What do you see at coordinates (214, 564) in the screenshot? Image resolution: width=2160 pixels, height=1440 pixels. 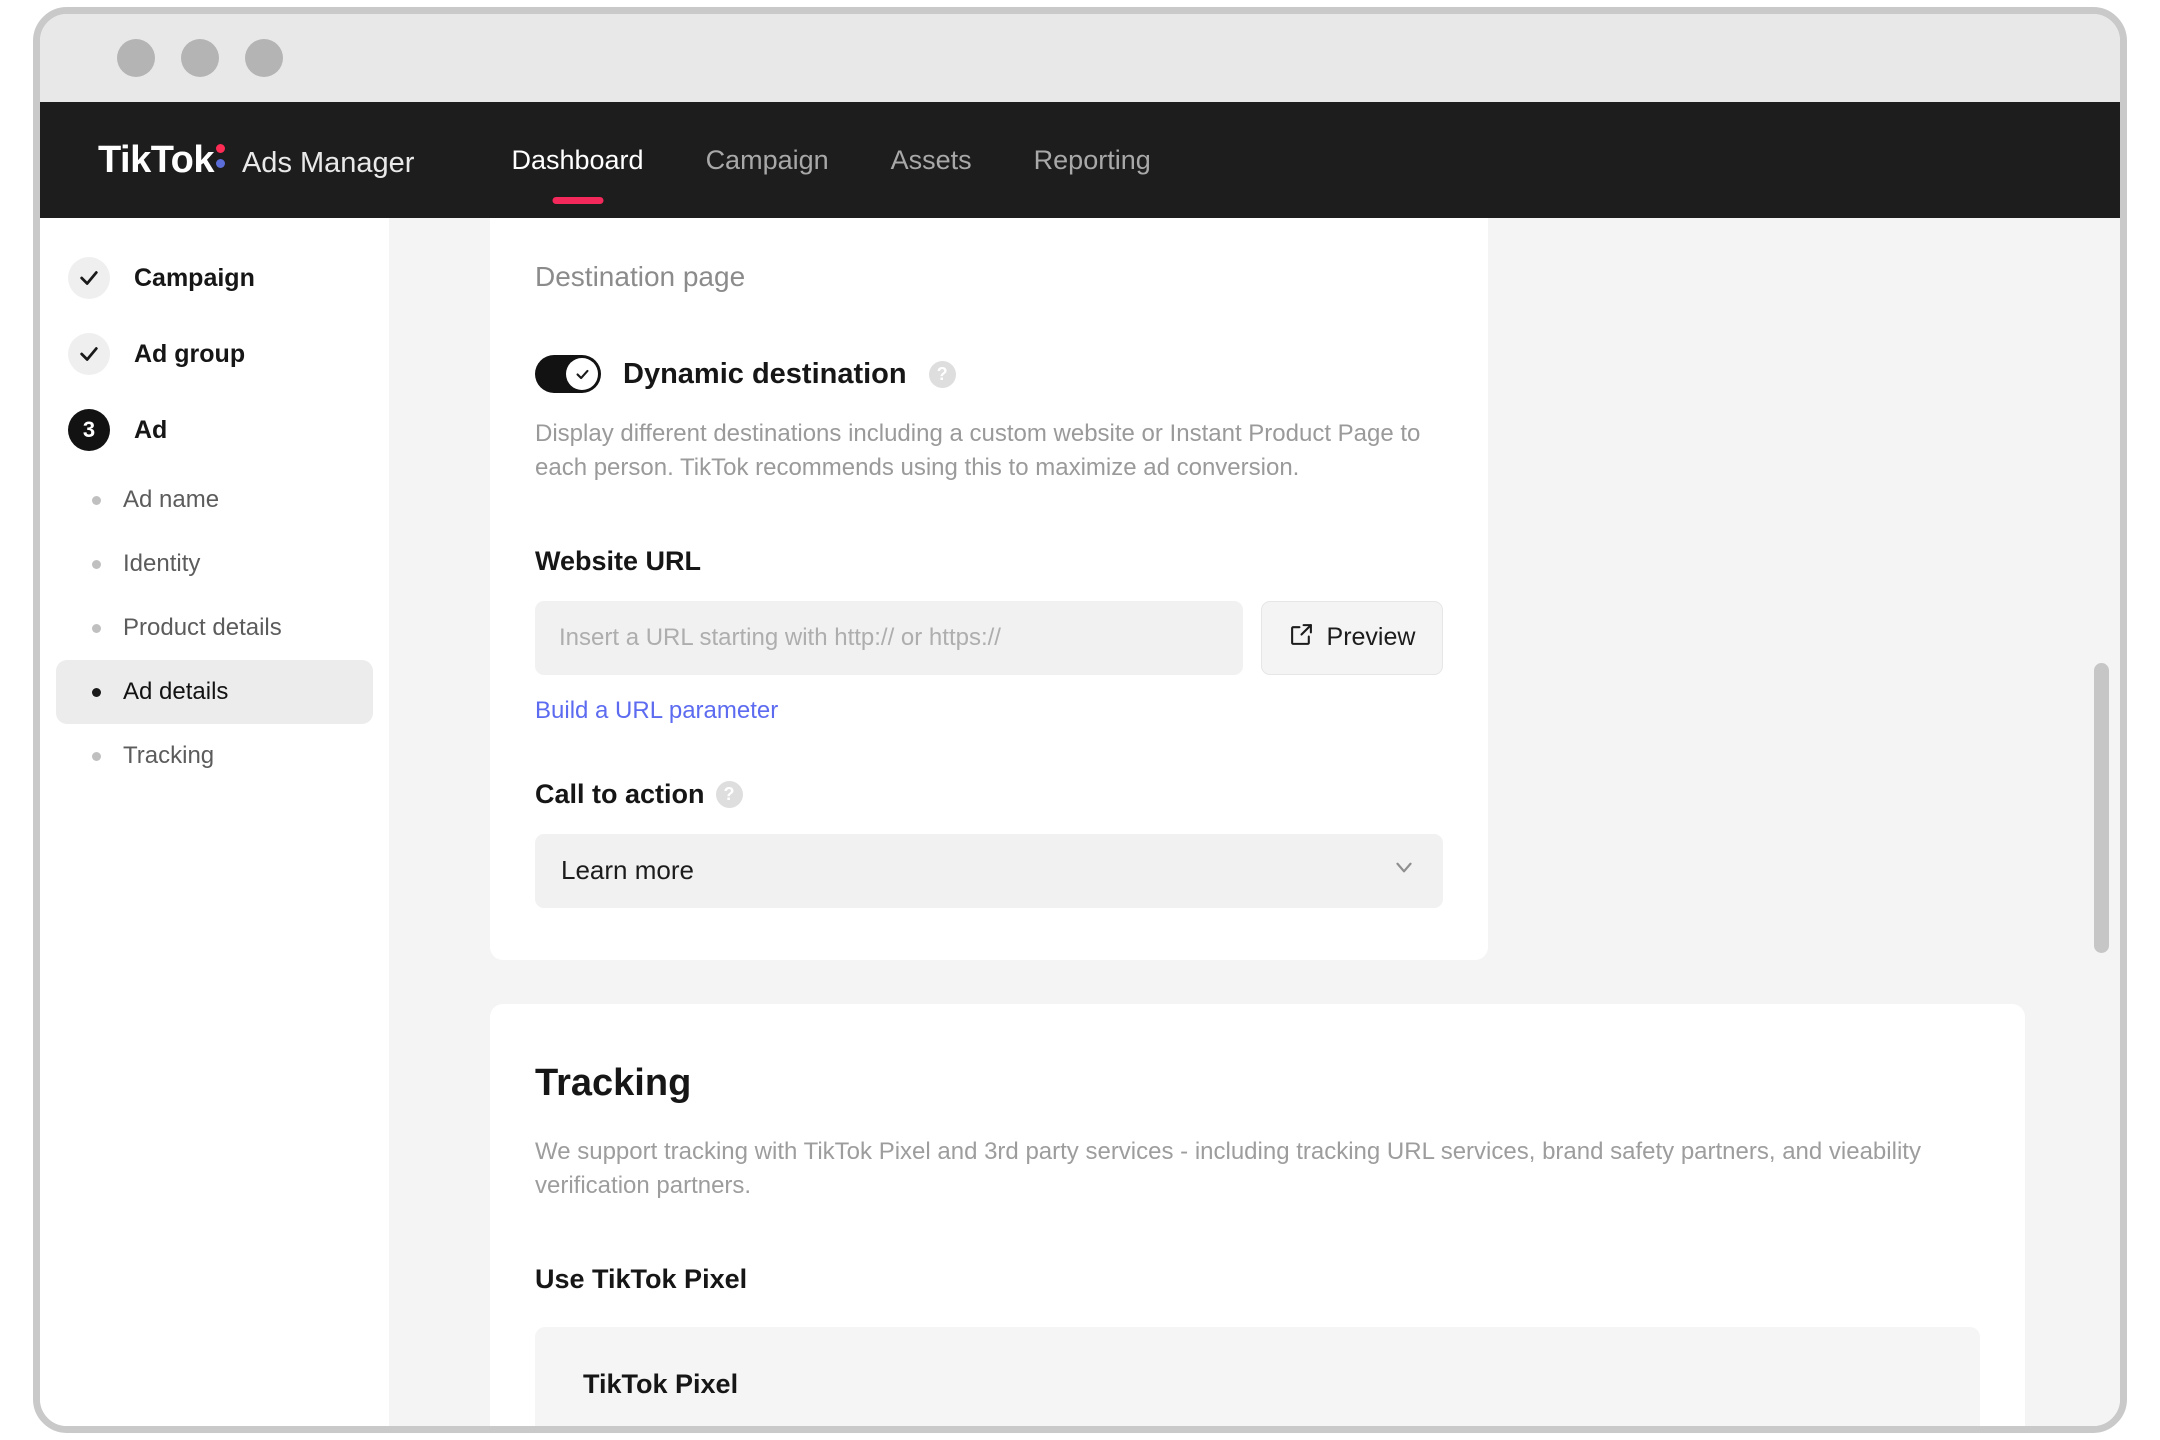 I see `sidebar-item-identity: Identity` at bounding box center [214, 564].